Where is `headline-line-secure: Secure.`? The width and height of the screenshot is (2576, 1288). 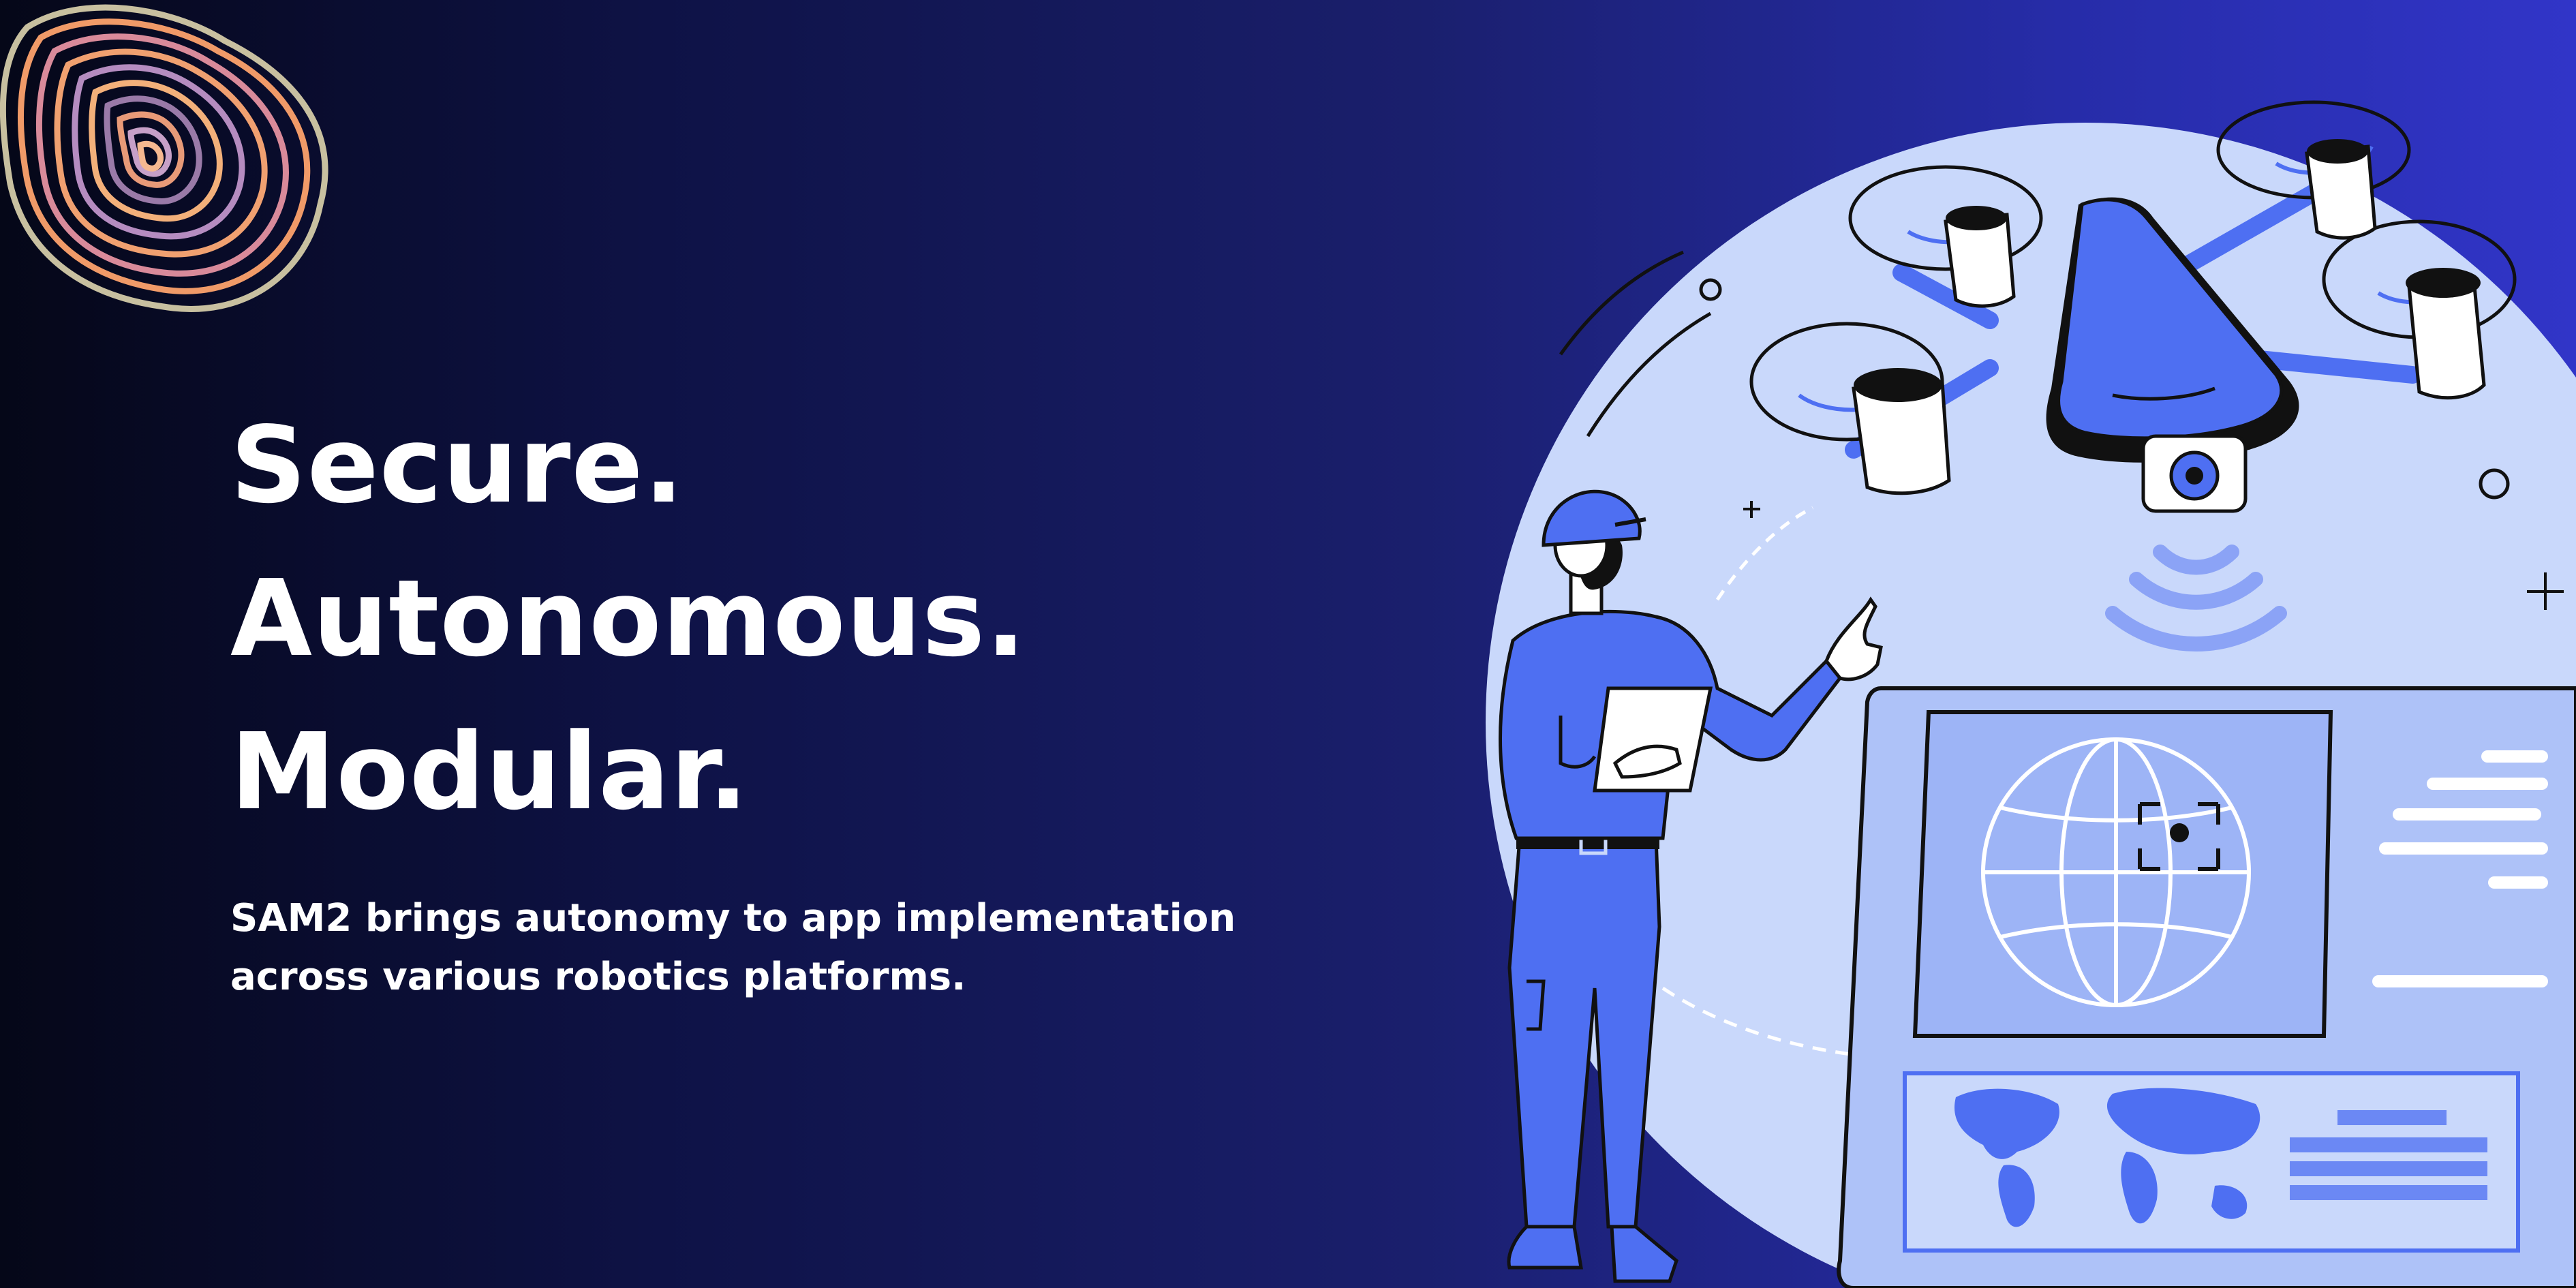 headline-line-secure: Secure. is located at coordinates (458, 465).